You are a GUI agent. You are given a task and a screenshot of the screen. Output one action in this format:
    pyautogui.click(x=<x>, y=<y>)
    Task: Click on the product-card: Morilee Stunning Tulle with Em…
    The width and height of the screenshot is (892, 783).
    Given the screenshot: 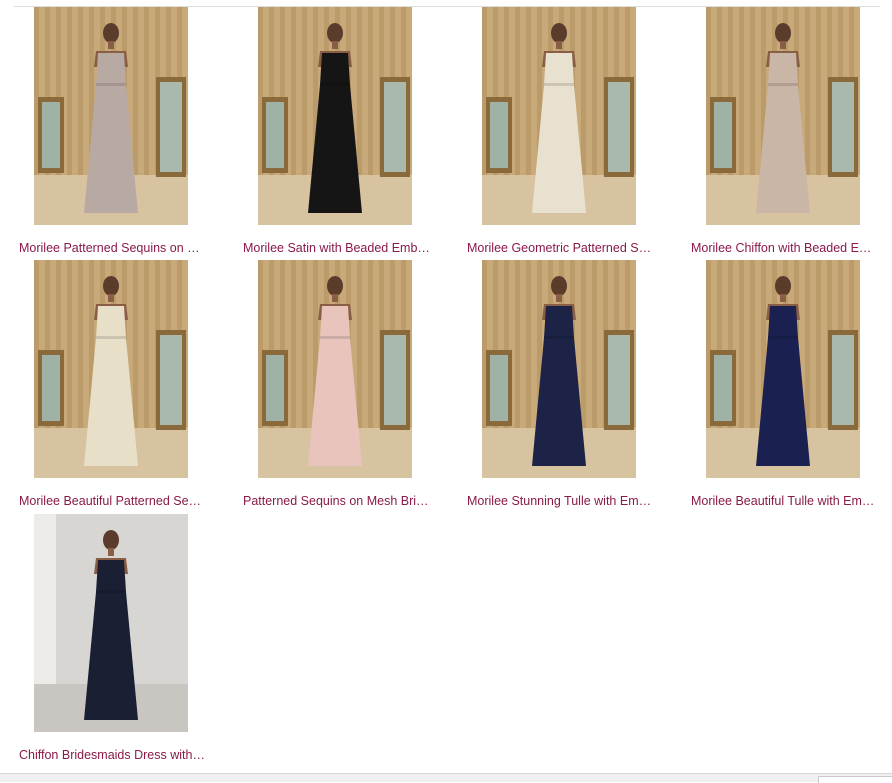 What is the action you would take?
    pyautogui.click(x=572, y=386)
    